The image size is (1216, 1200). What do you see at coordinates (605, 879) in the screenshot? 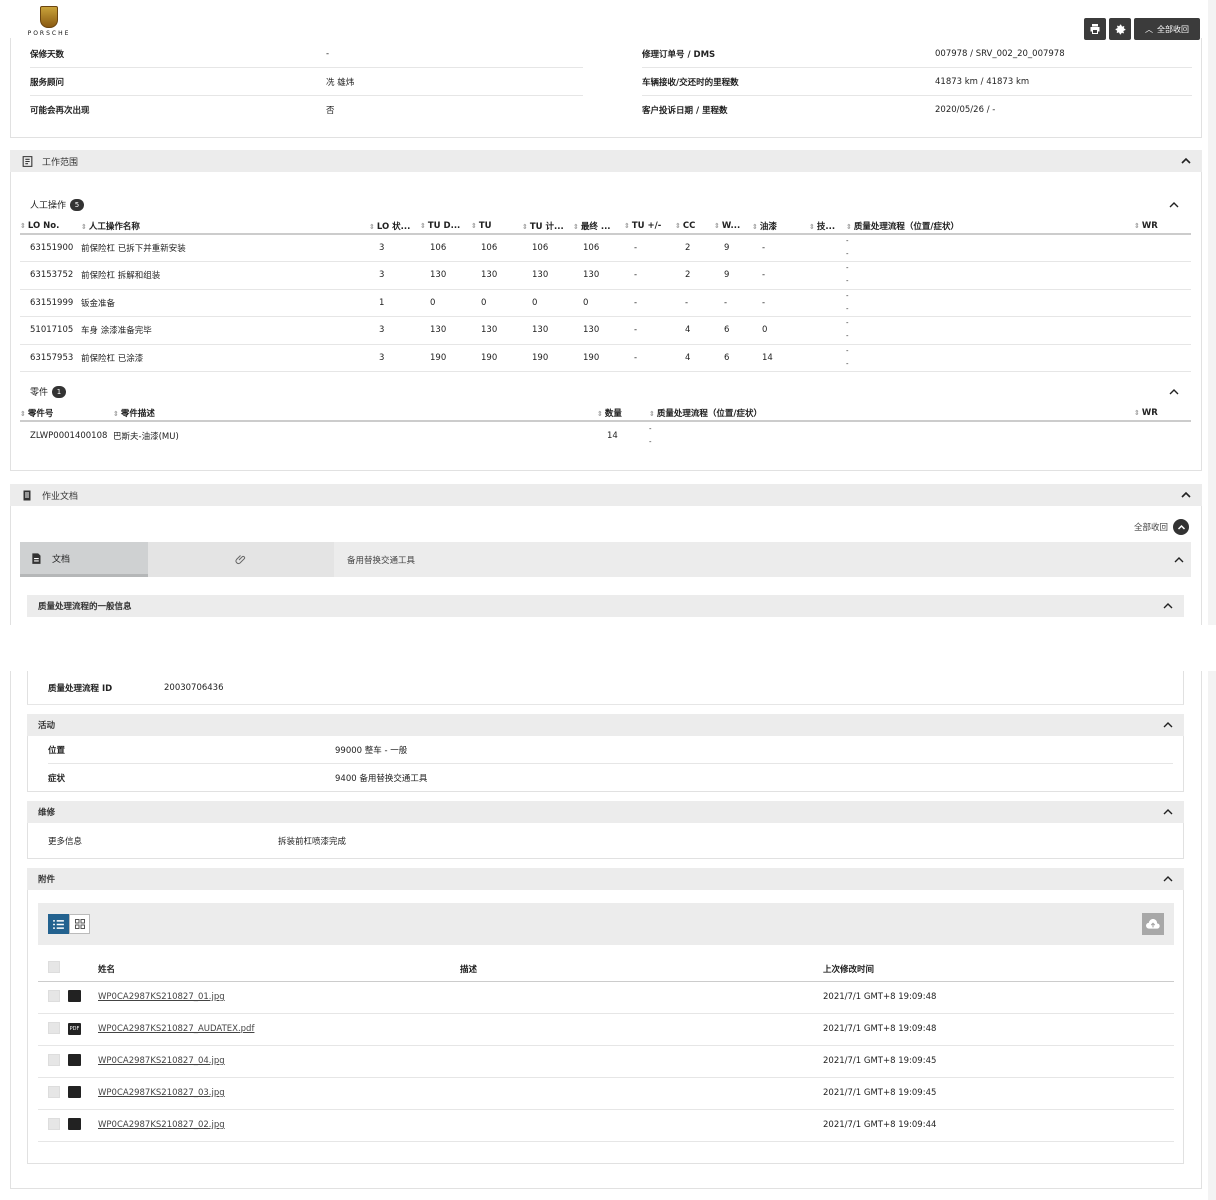
I see `attachments-header: 附件` at bounding box center [605, 879].